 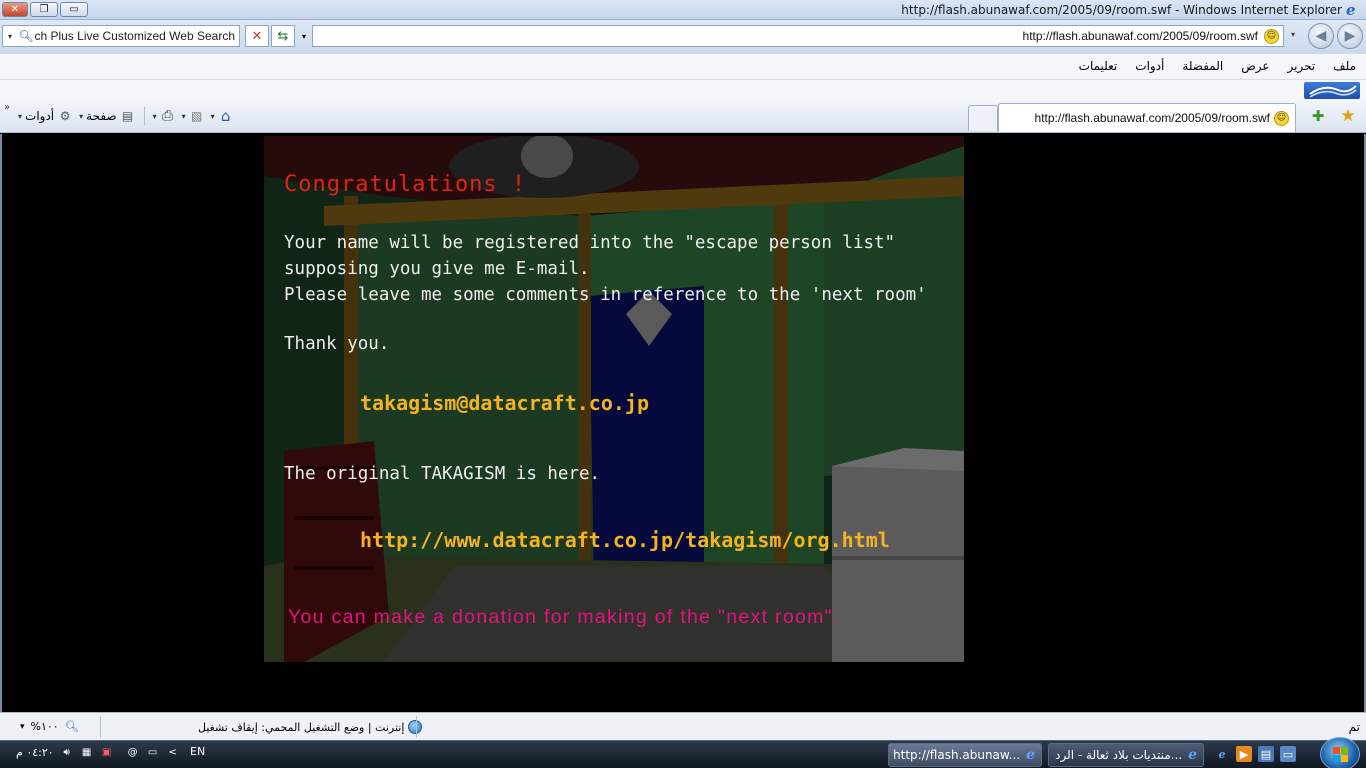 I want to click on back-button: ◀, so click(x=1321, y=36).